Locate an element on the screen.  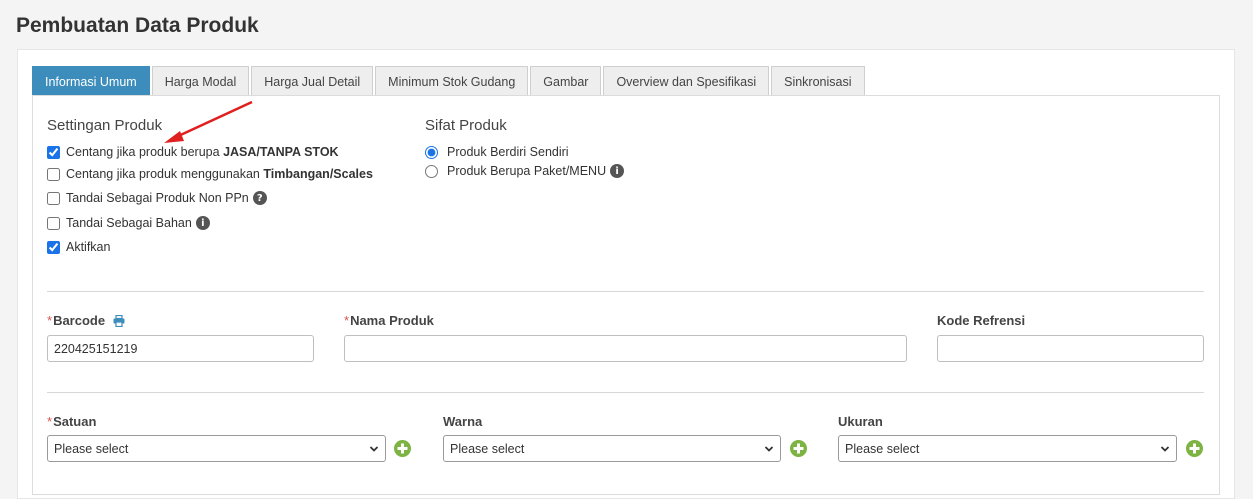
paket-label: Produk Berupa Paket/MENU is located at coordinates (527, 171).